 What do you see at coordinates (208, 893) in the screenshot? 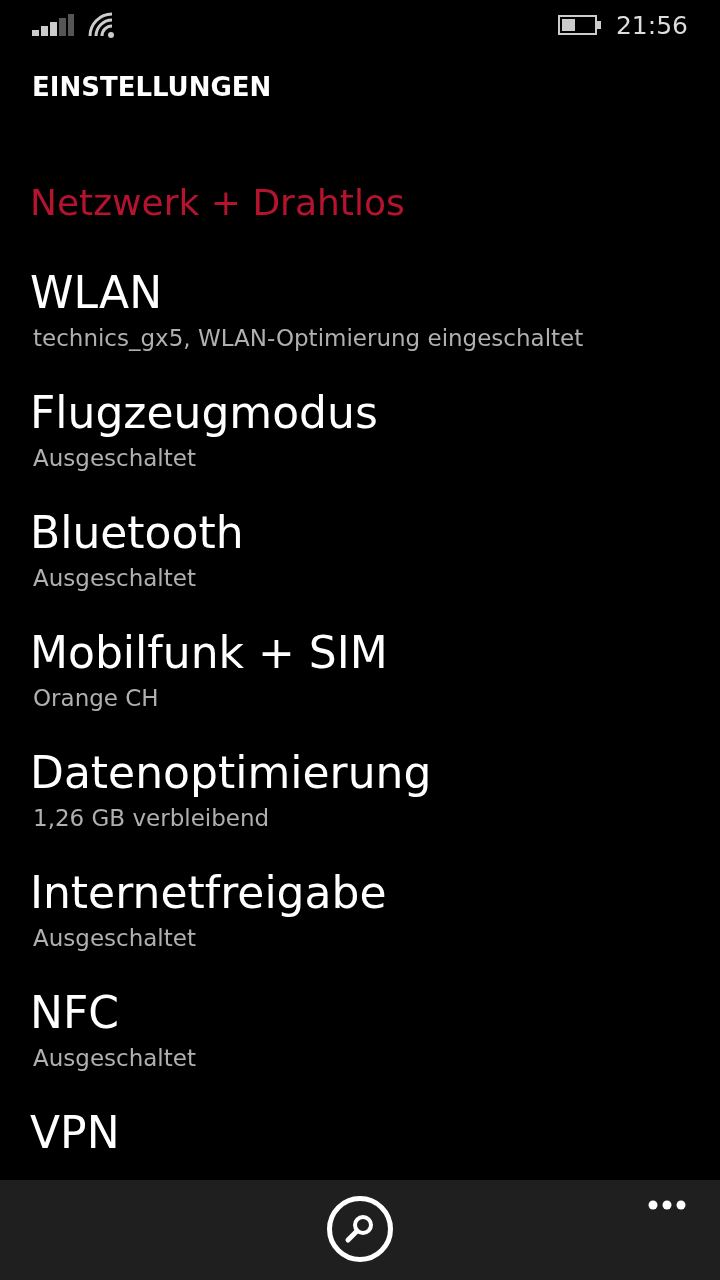
I see `setting-item: Internetfreigabe` at bounding box center [208, 893].